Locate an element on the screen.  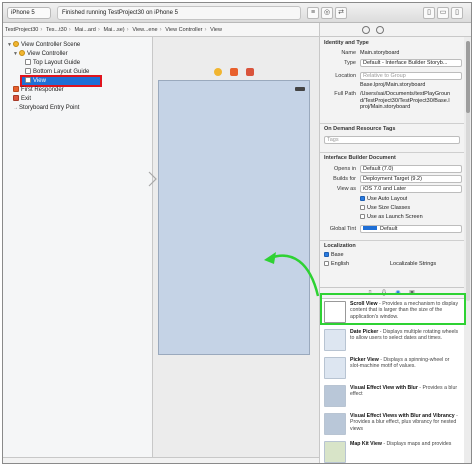
loc-english-checkbox: English is located at coordinates (336, 264).